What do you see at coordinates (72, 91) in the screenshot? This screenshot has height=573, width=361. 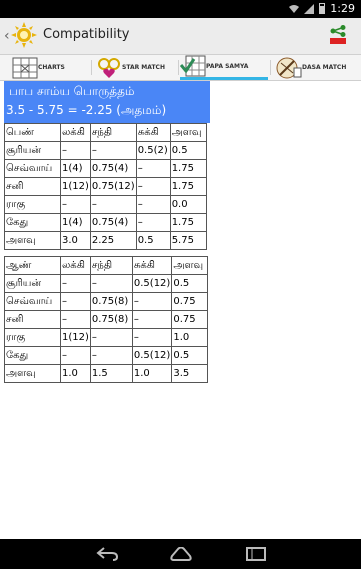 I see `section-title: பாப சாம்ய பொருத்தம்` at bounding box center [72, 91].